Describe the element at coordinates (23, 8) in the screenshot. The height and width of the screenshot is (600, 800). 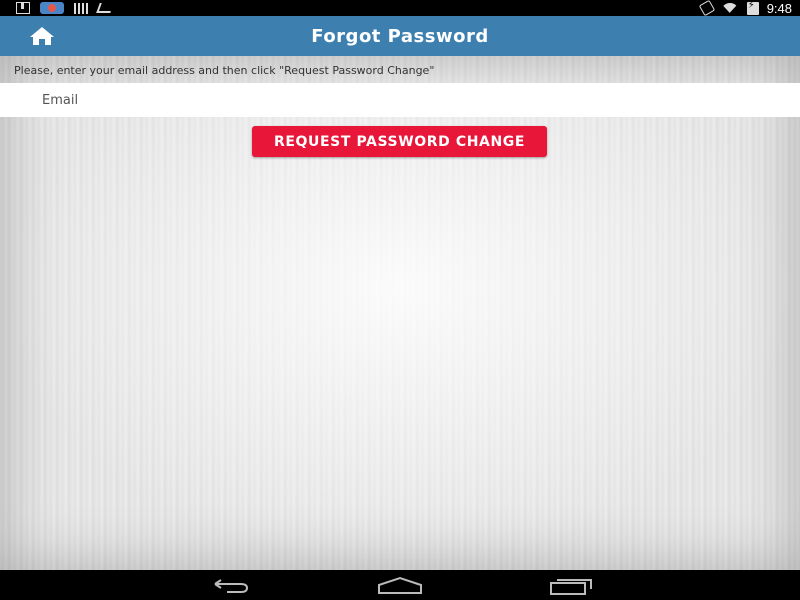
I see `download-icon` at that location.